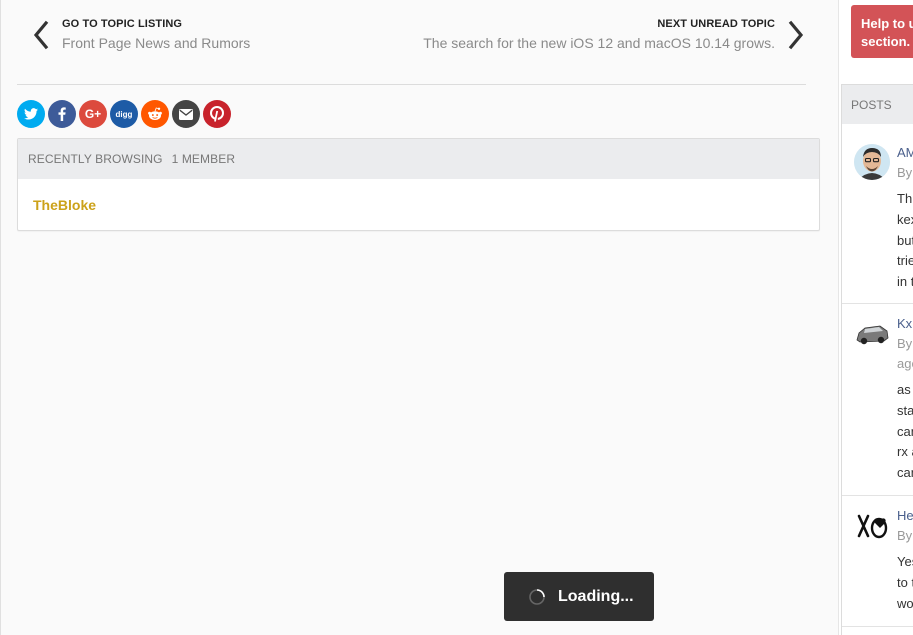 This screenshot has width=913, height=635. What do you see at coordinates (905, 363) in the screenshot?
I see `post-meta-time: age` at bounding box center [905, 363].